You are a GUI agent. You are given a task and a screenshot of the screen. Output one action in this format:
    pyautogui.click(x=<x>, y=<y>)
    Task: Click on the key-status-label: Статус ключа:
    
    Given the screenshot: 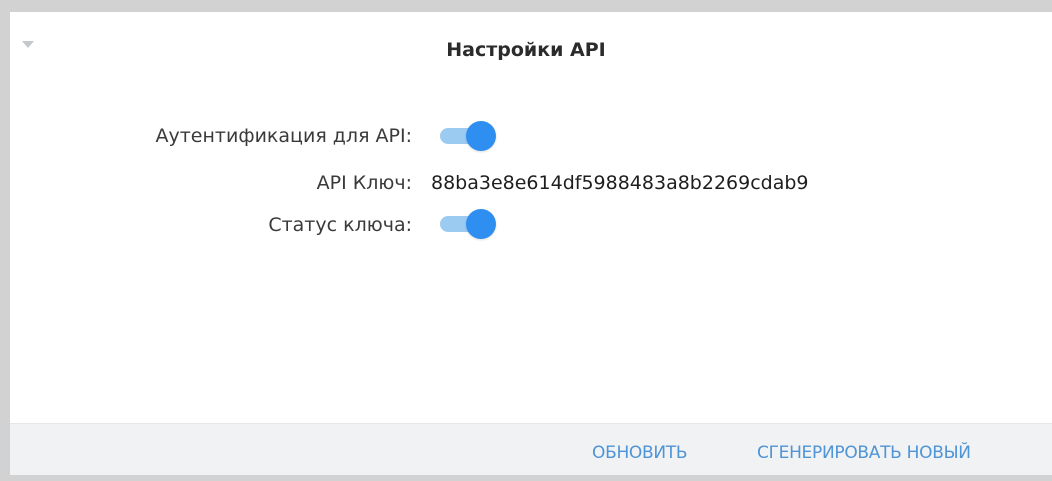 What is the action you would take?
    pyautogui.click(x=340, y=225)
    